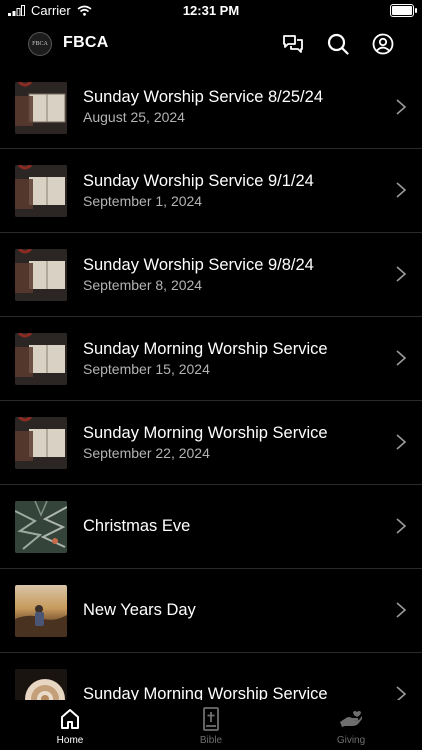 Image resolution: width=422 pixels, height=750 pixels. What do you see at coordinates (211, 527) in the screenshot?
I see `list-item: Christmas Eve` at bounding box center [211, 527].